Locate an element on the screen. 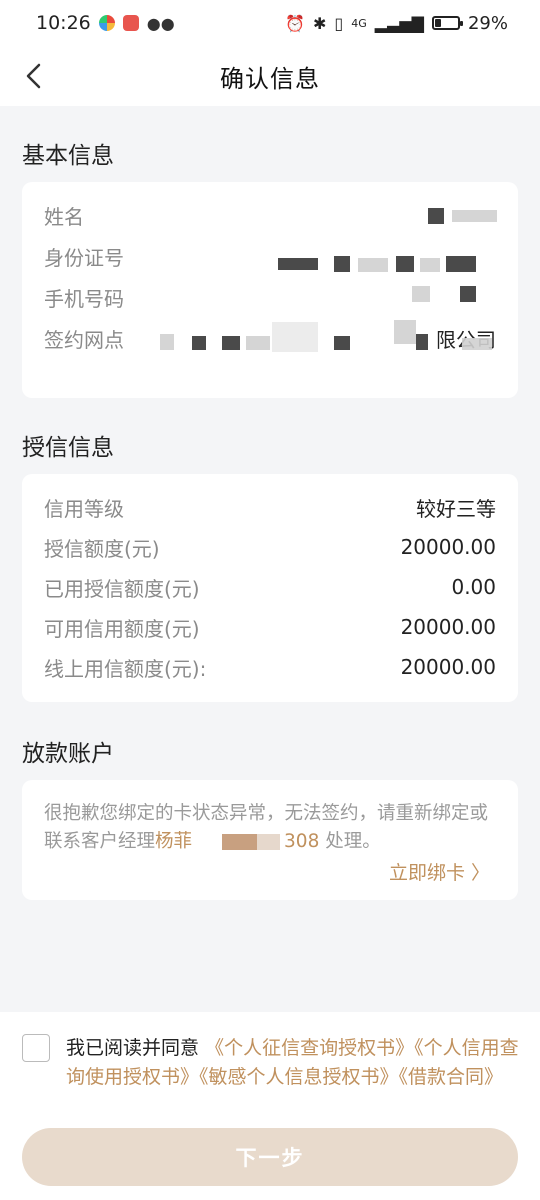 This screenshot has height=1200, width=540. credit-label: 授信额度(元) is located at coordinates (102, 548).